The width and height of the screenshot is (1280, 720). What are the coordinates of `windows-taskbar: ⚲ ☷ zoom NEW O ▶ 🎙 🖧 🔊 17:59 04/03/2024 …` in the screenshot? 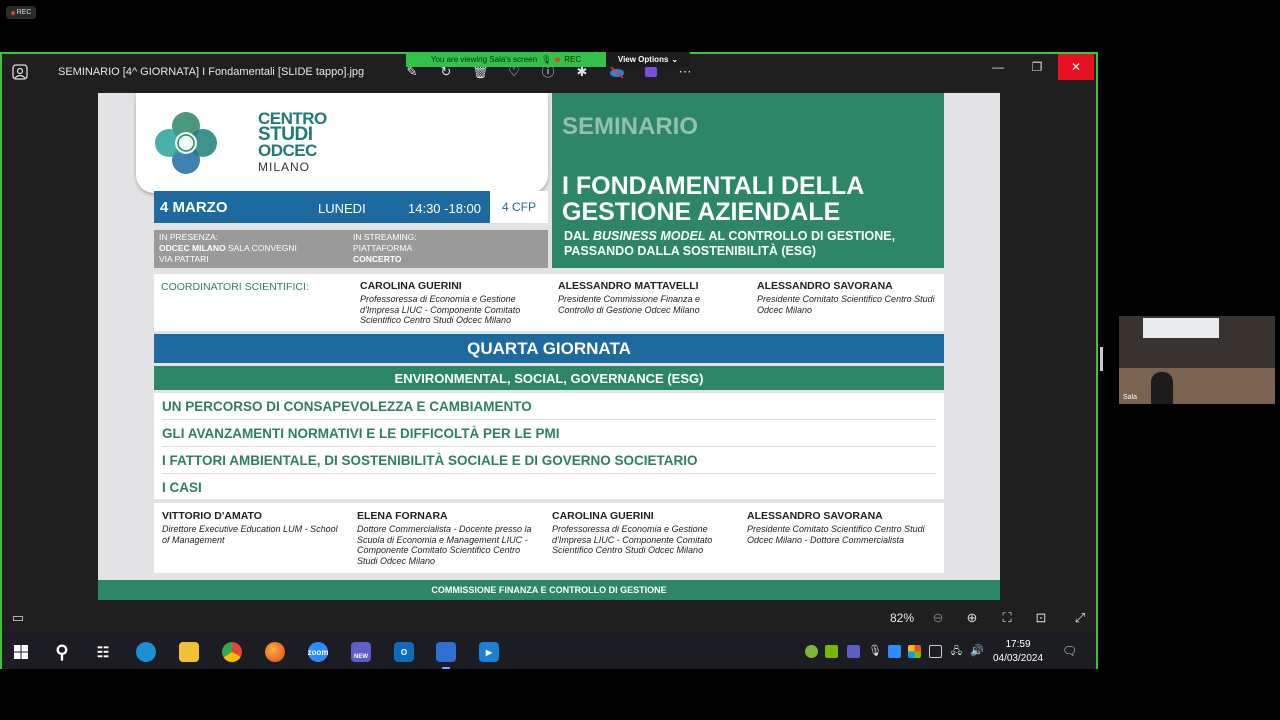 It's located at (549, 651).